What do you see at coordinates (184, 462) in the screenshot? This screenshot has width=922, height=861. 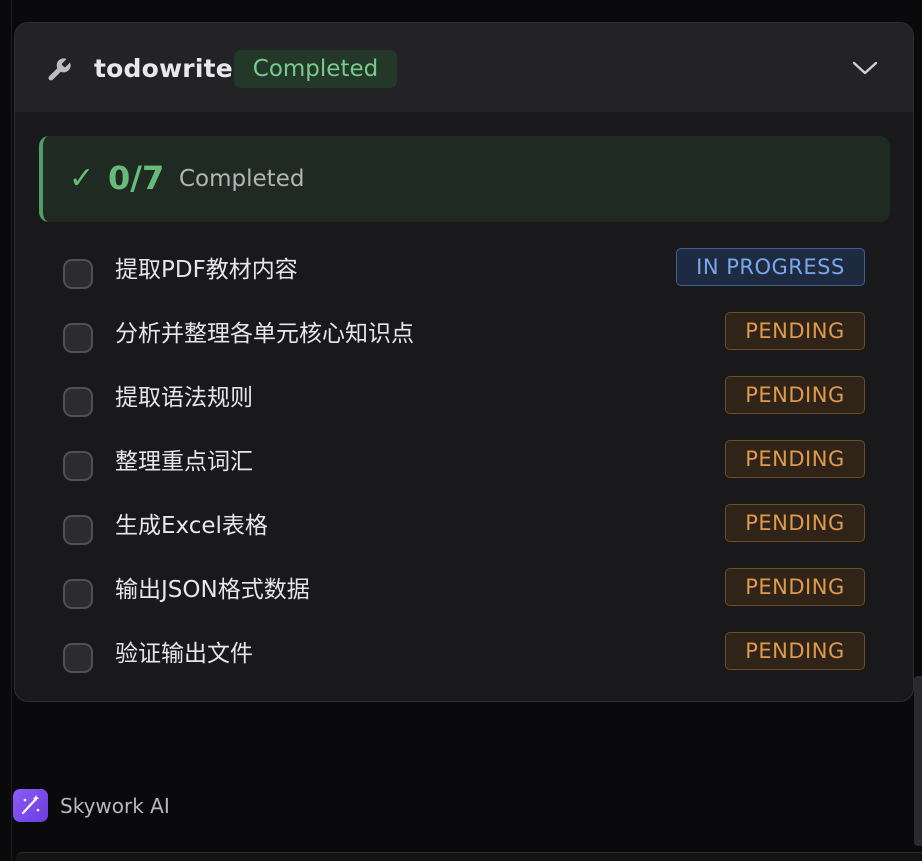 I see `task-text: 整理重点词汇` at bounding box center [184, 462].